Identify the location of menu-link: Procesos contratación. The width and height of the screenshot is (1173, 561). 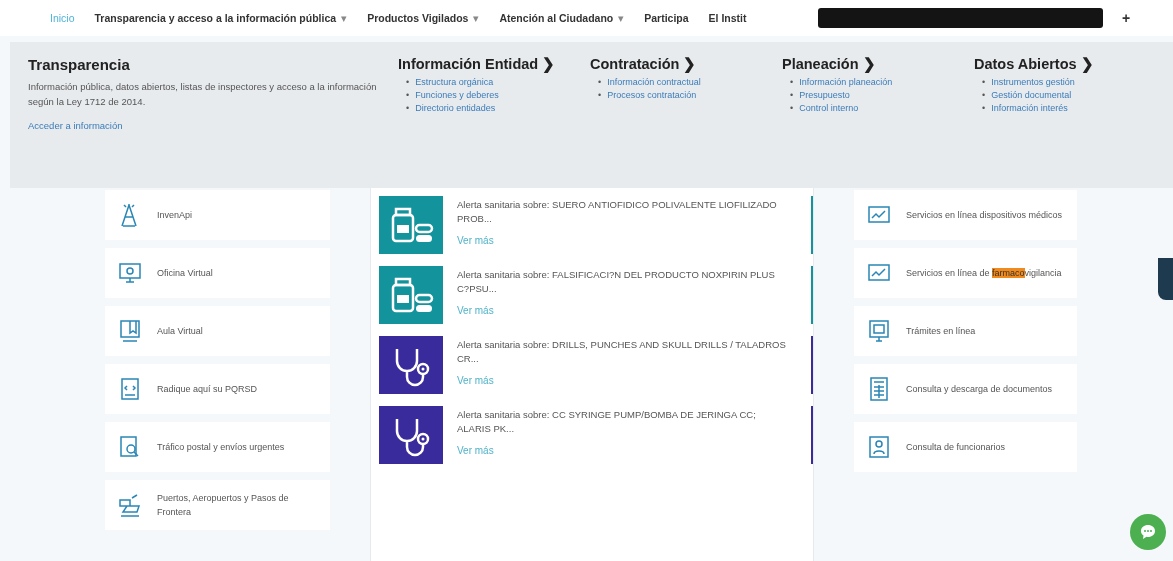
(652, 95).